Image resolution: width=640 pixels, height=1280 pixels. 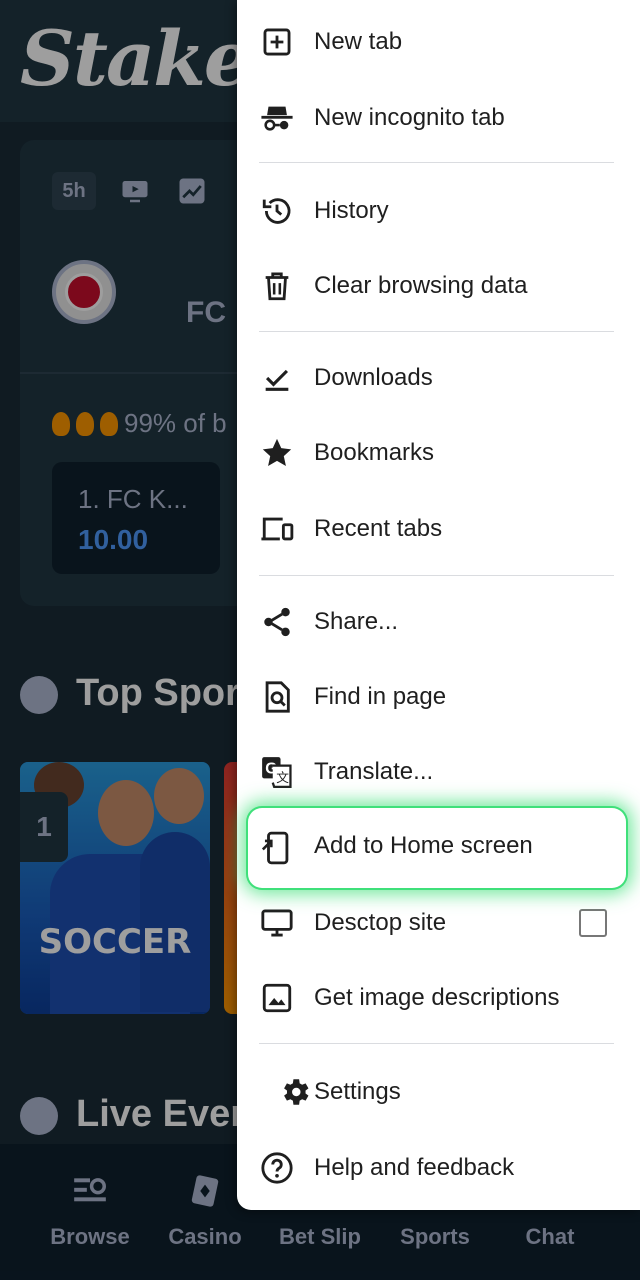 What do you see at coordinates (380, 696) in the screenshot?
I see `menu-item-label: Find in page` at bounding box center [380, 696].